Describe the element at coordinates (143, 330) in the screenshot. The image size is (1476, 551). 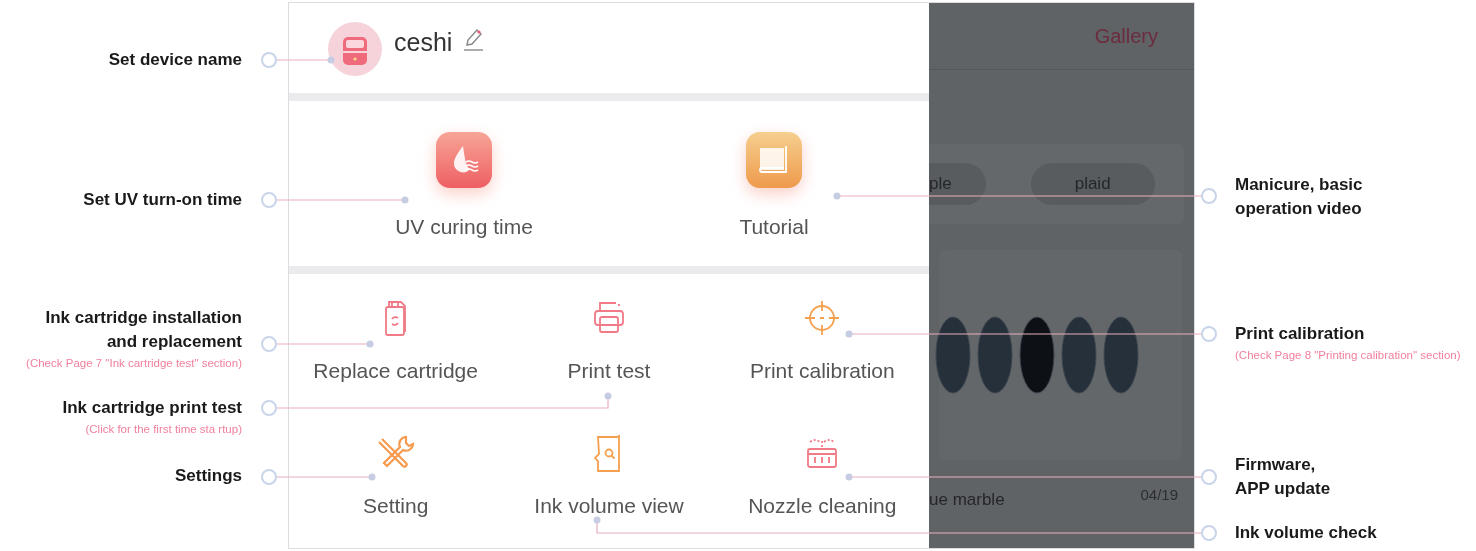
I see `callout-text: Ink cartridge installation and replacement` at that location.